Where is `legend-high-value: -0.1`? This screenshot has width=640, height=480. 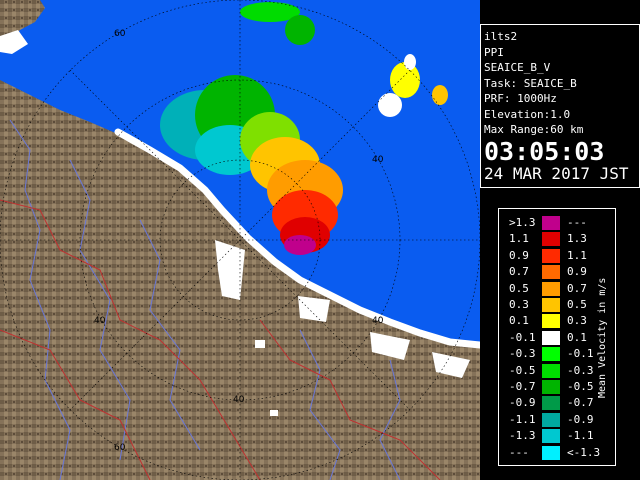 legend-high-value: -0.1 is located at coordinates (580, 354).